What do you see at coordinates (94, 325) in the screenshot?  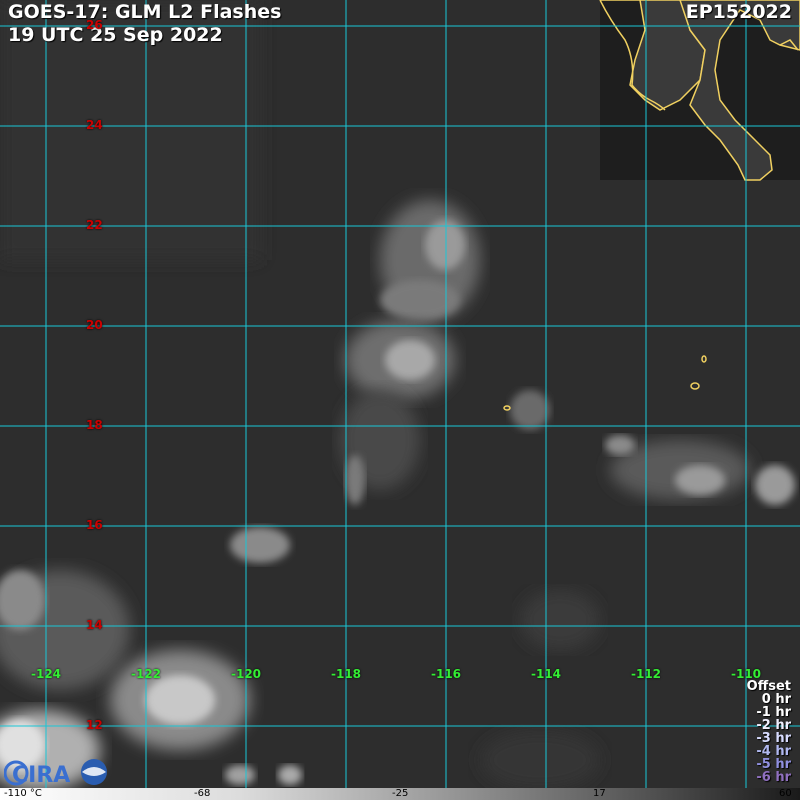 I see `lat-label-20: 20` at bounding box center [94, 325].